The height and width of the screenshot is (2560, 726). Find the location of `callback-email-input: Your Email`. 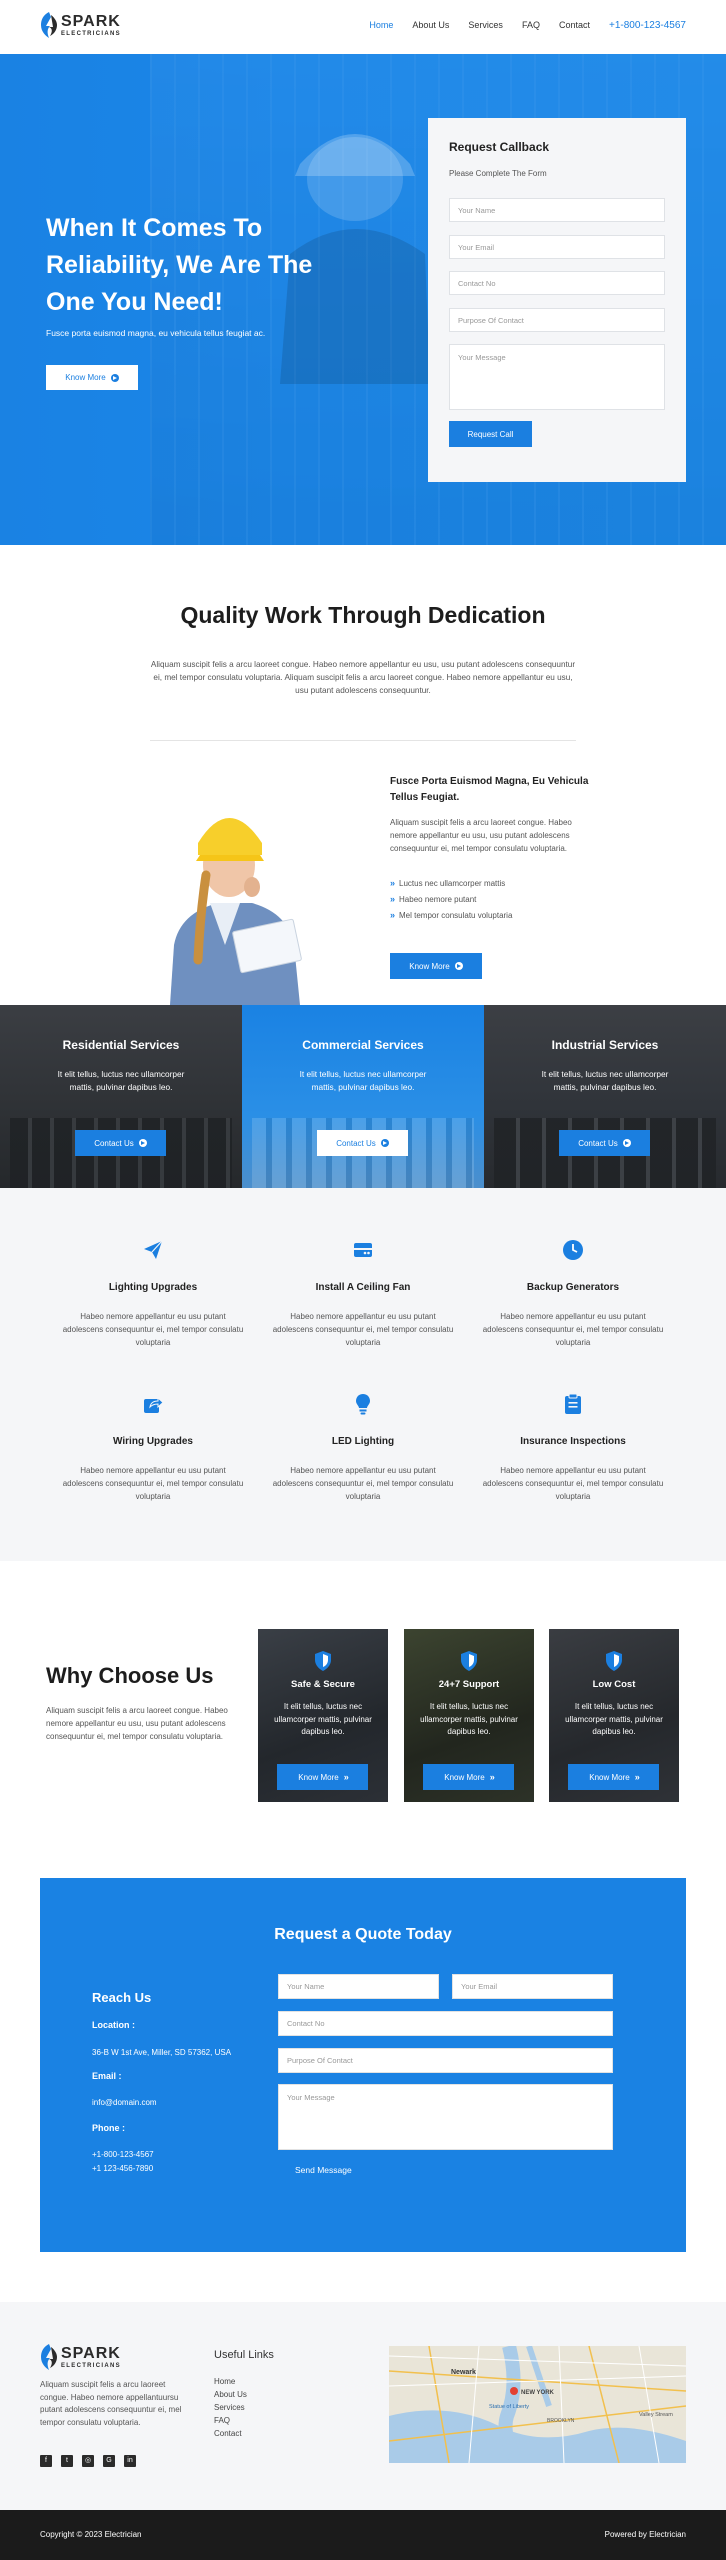

callback-email-input: Your Email is located at coordinates (557, 247).